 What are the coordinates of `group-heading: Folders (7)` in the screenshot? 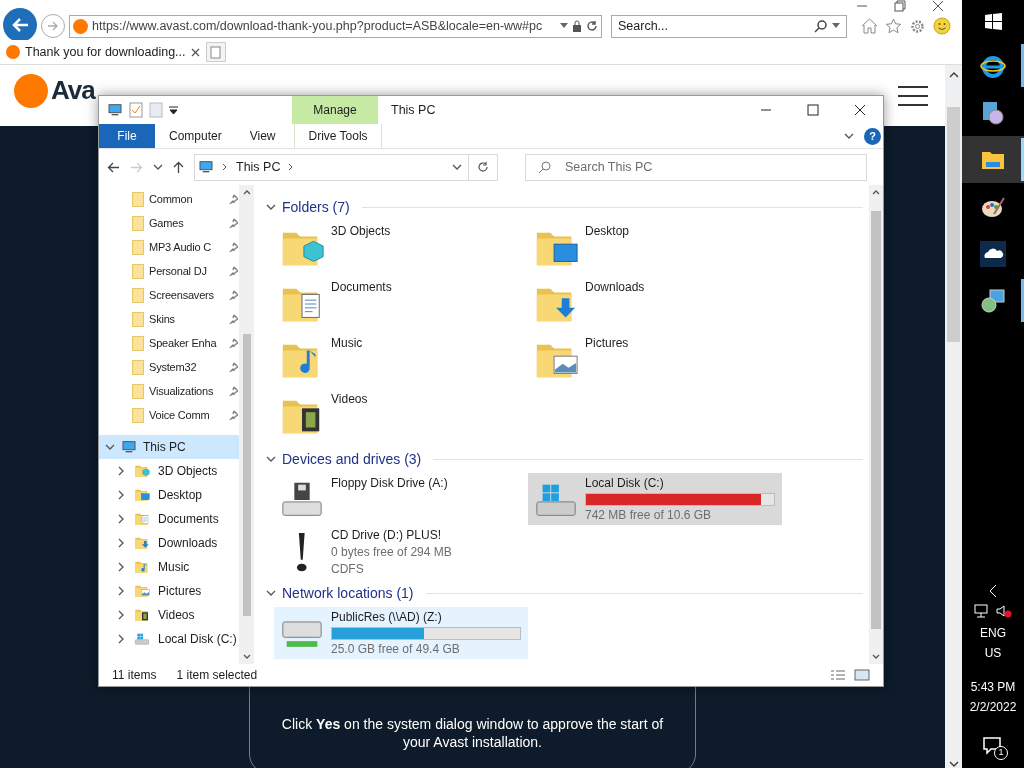 It's located at (316, 207).